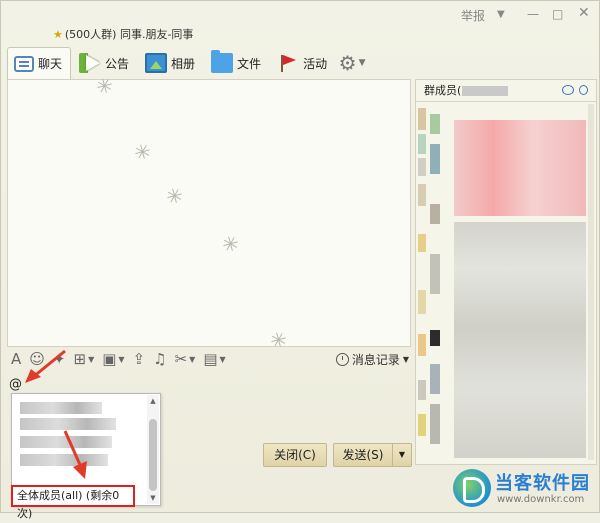 The width and height of the screenshot is (600, 523). I want to click on mention-scrollbar: ▲ ▼, so click(153, 449).